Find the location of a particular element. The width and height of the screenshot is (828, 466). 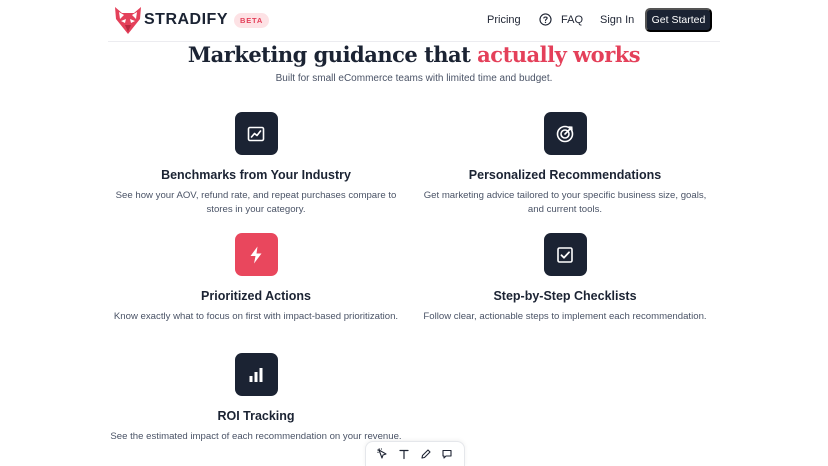

brand-name: STRADIFY is located at coordinates (186, 19).